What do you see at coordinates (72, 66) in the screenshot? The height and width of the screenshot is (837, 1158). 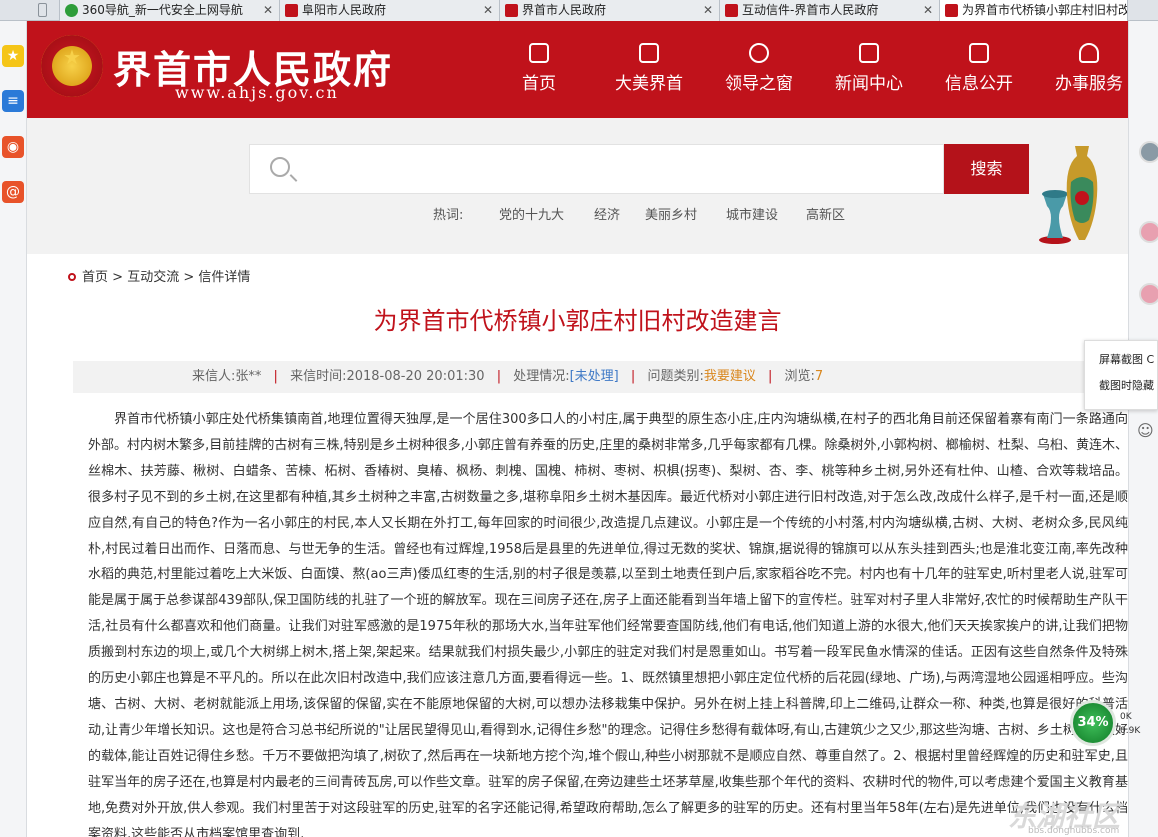 I see `national-emblem-icon: ★` at bounding box center [72, 66].